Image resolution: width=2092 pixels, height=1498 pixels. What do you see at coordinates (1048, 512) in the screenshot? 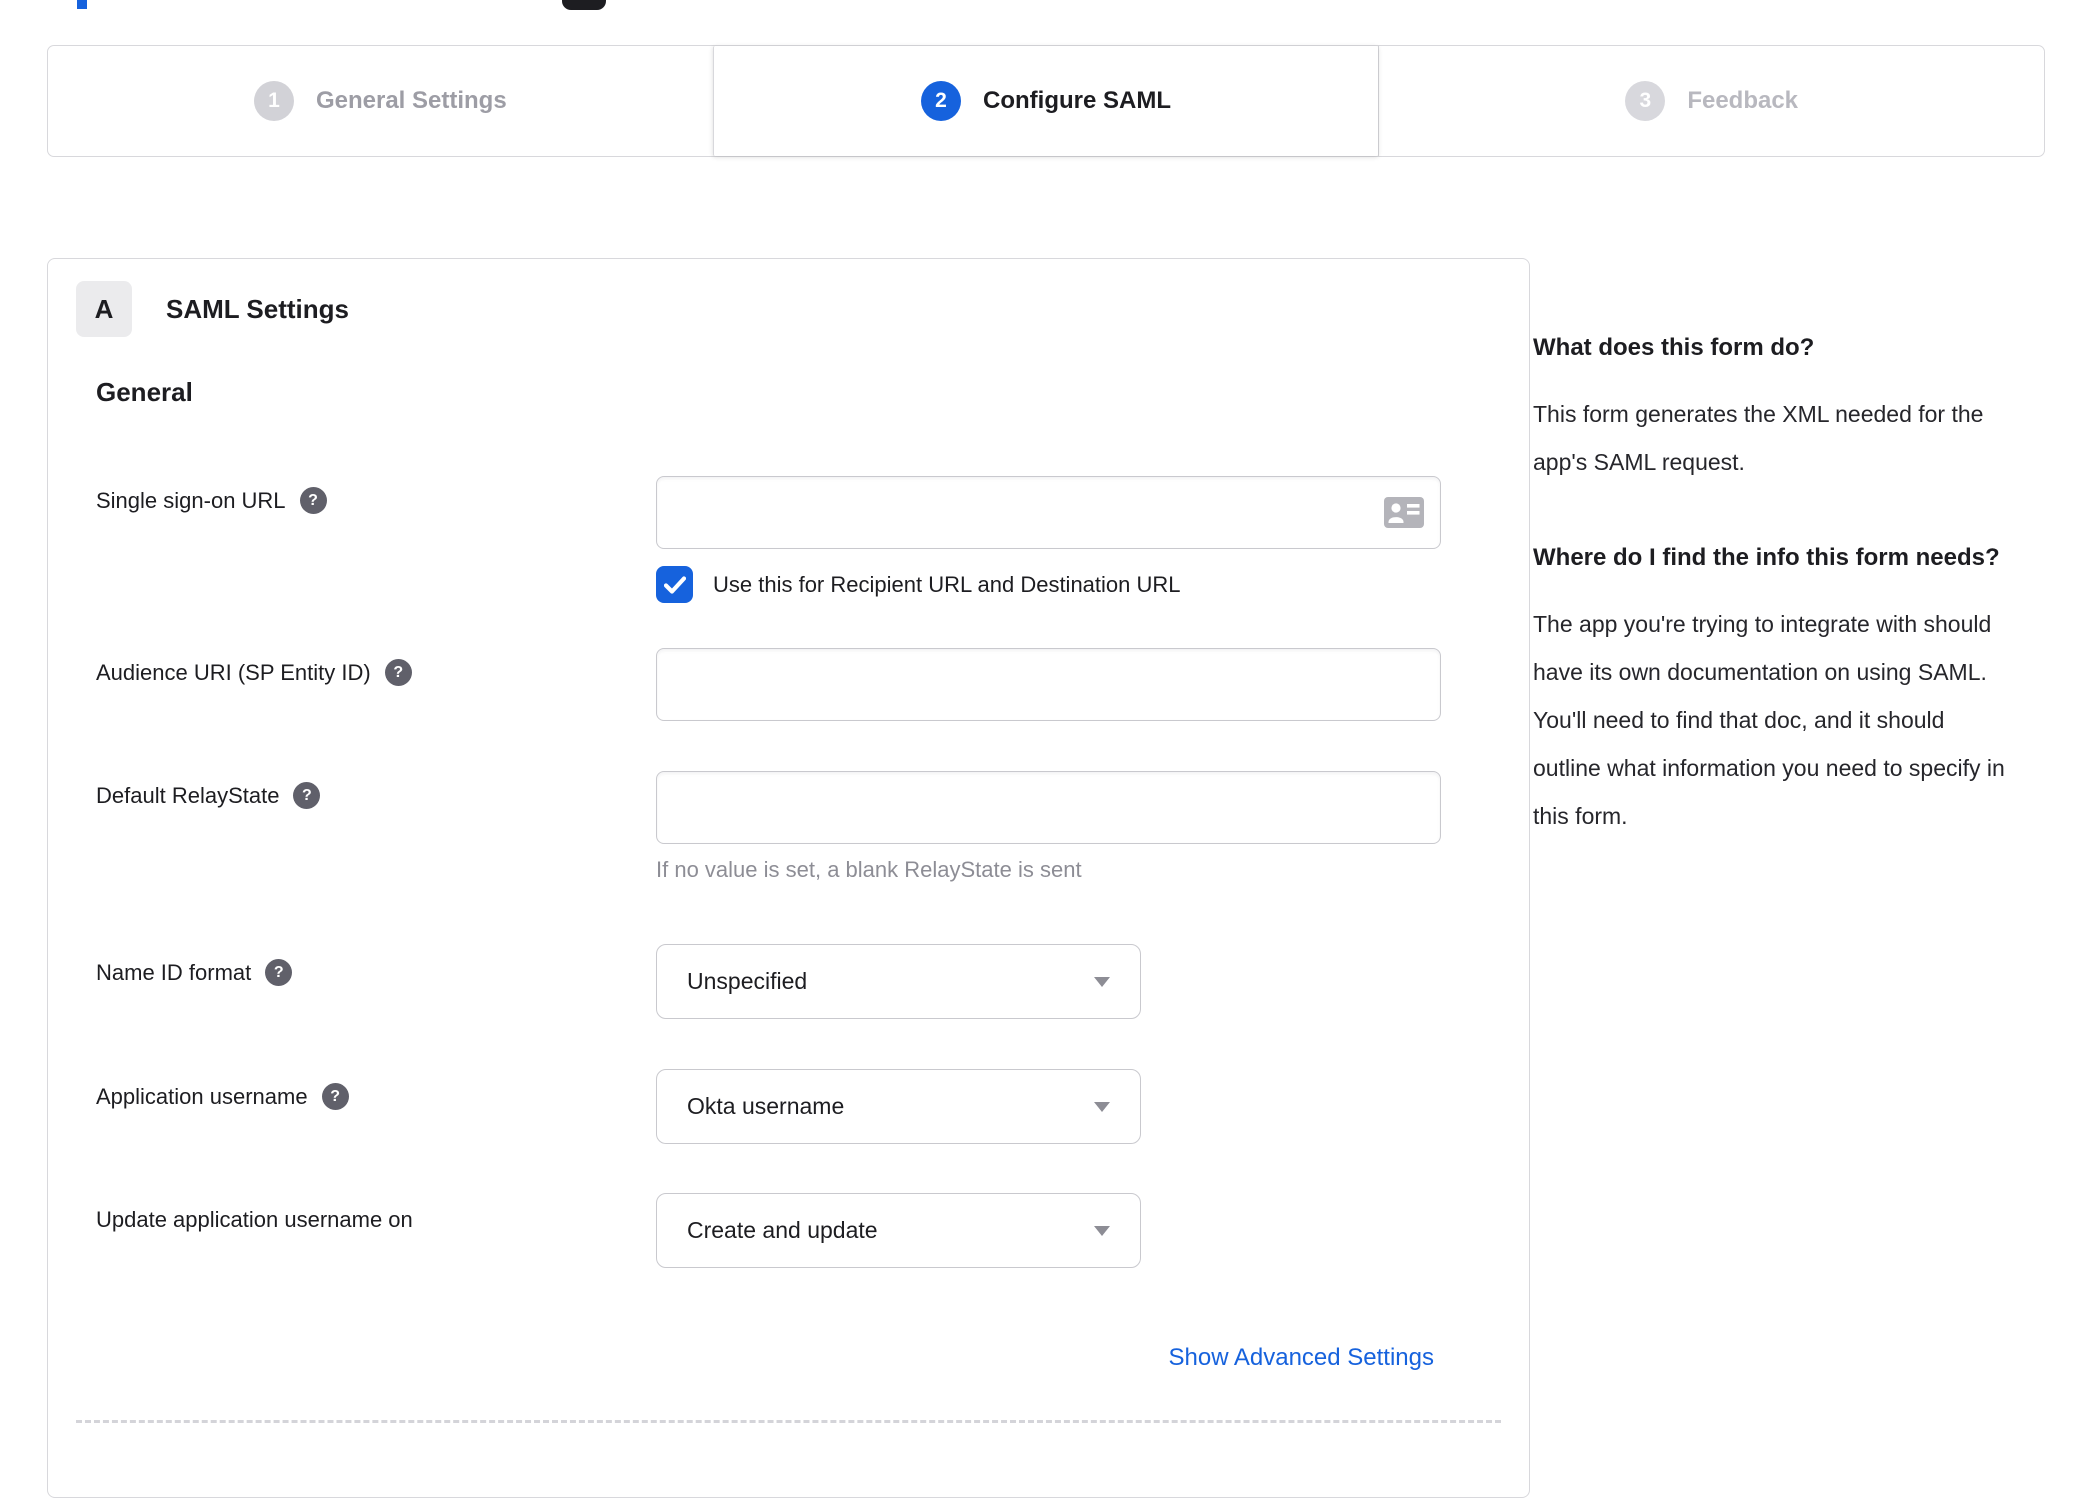
I see `sso-url-input` at bounding box center [1048, 512].